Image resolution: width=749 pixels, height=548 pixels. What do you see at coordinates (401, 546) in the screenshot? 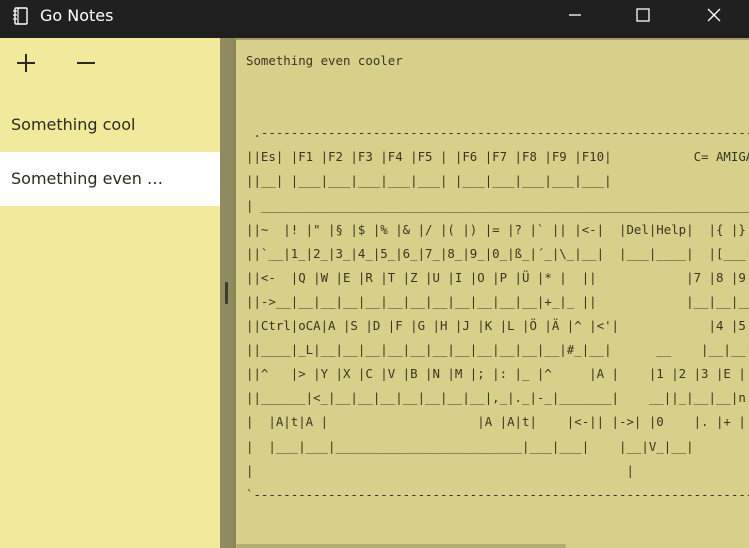
I see `horizontal-scrollbar` at bounding box center [401, 546].